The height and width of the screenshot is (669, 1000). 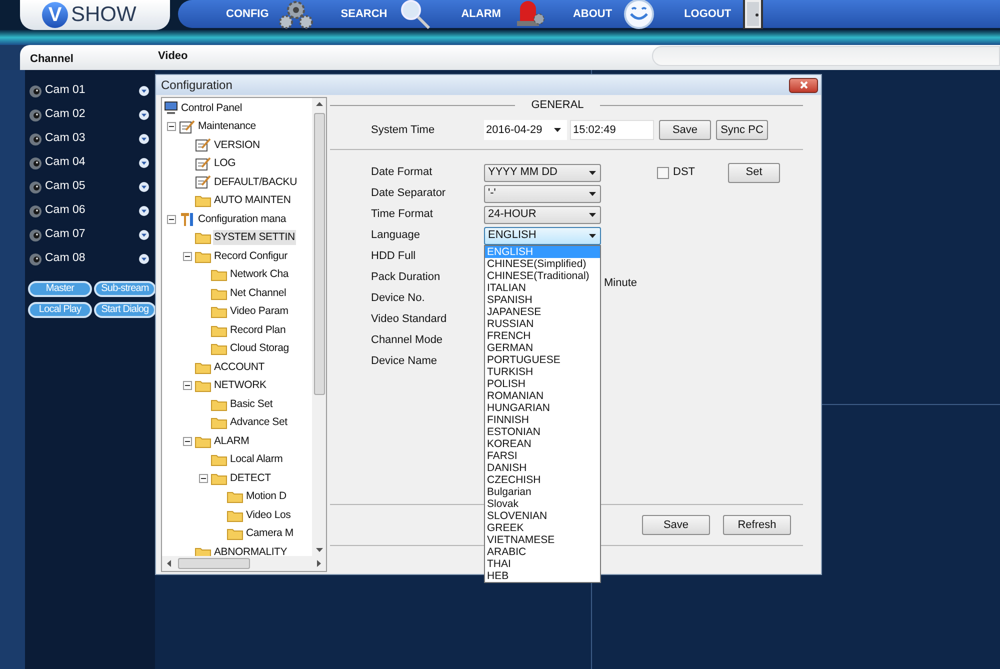 What do you see at coordinates (319, 563) in the screenshot?
I see `scroll-right-icon` at bounding box center [319, 563].